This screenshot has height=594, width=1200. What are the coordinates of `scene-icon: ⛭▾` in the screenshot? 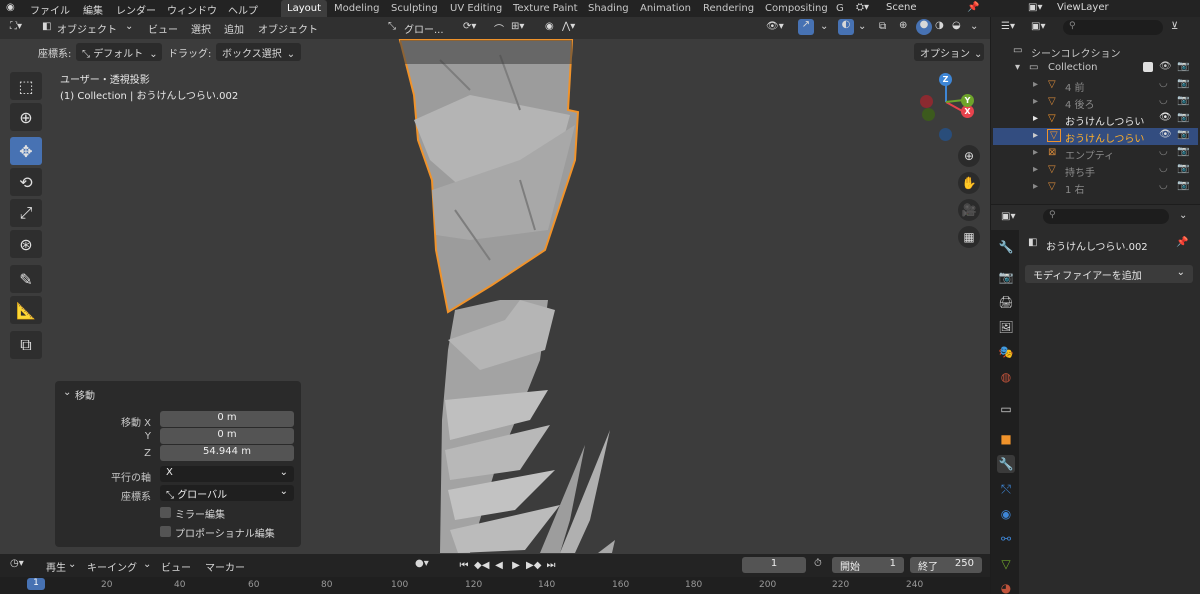 It's located at (862, 7).